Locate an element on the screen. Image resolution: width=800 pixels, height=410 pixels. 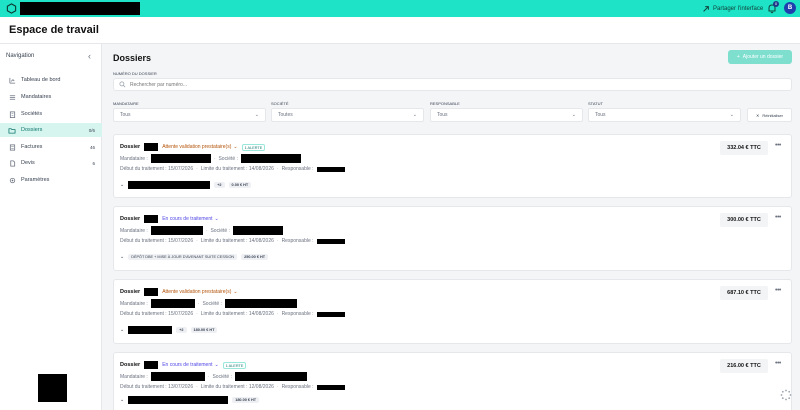
avatar: B is located at coordinates (790, 8).